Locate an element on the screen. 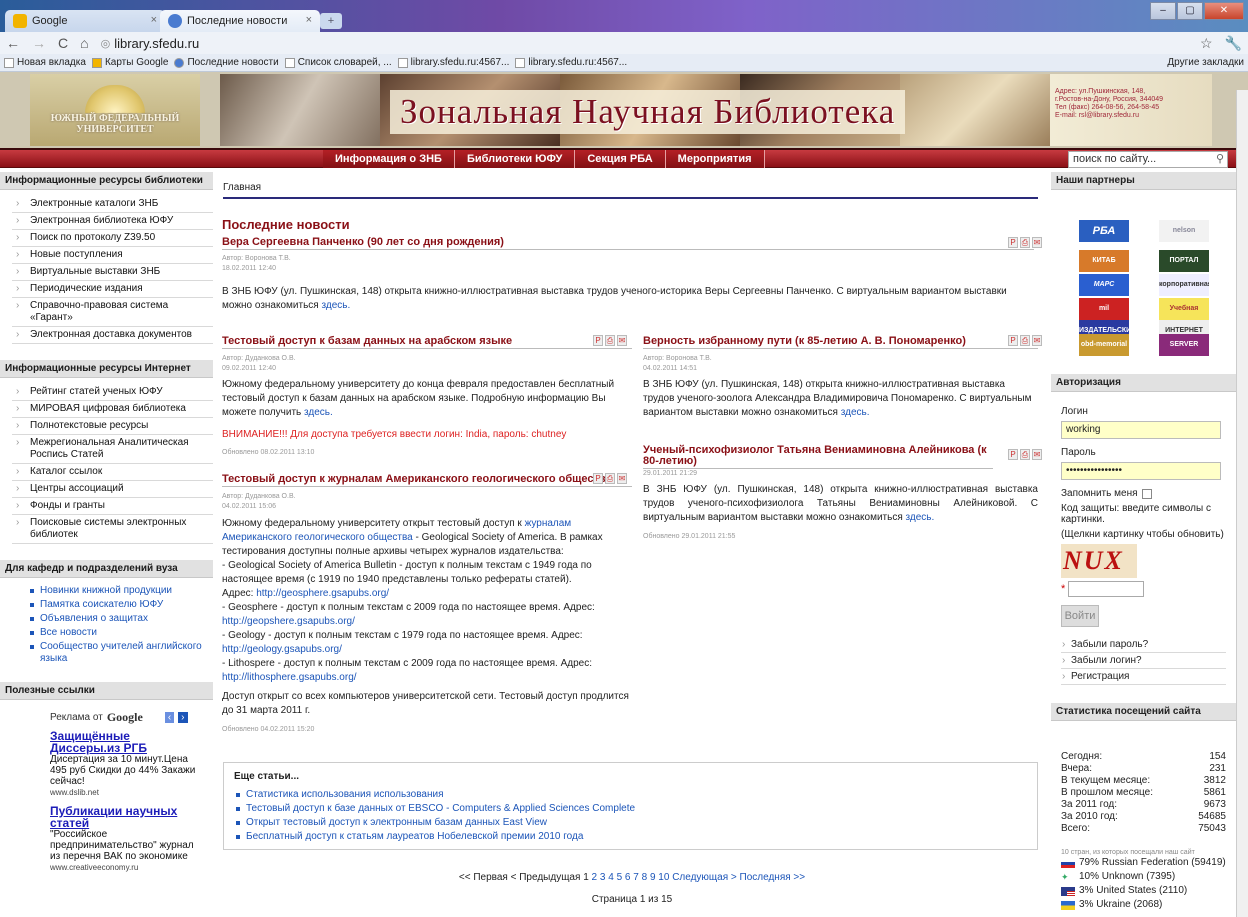 The width and height of the screenshot is (1248, 917). pager-page: 7 is located at coordinates (636, 877).